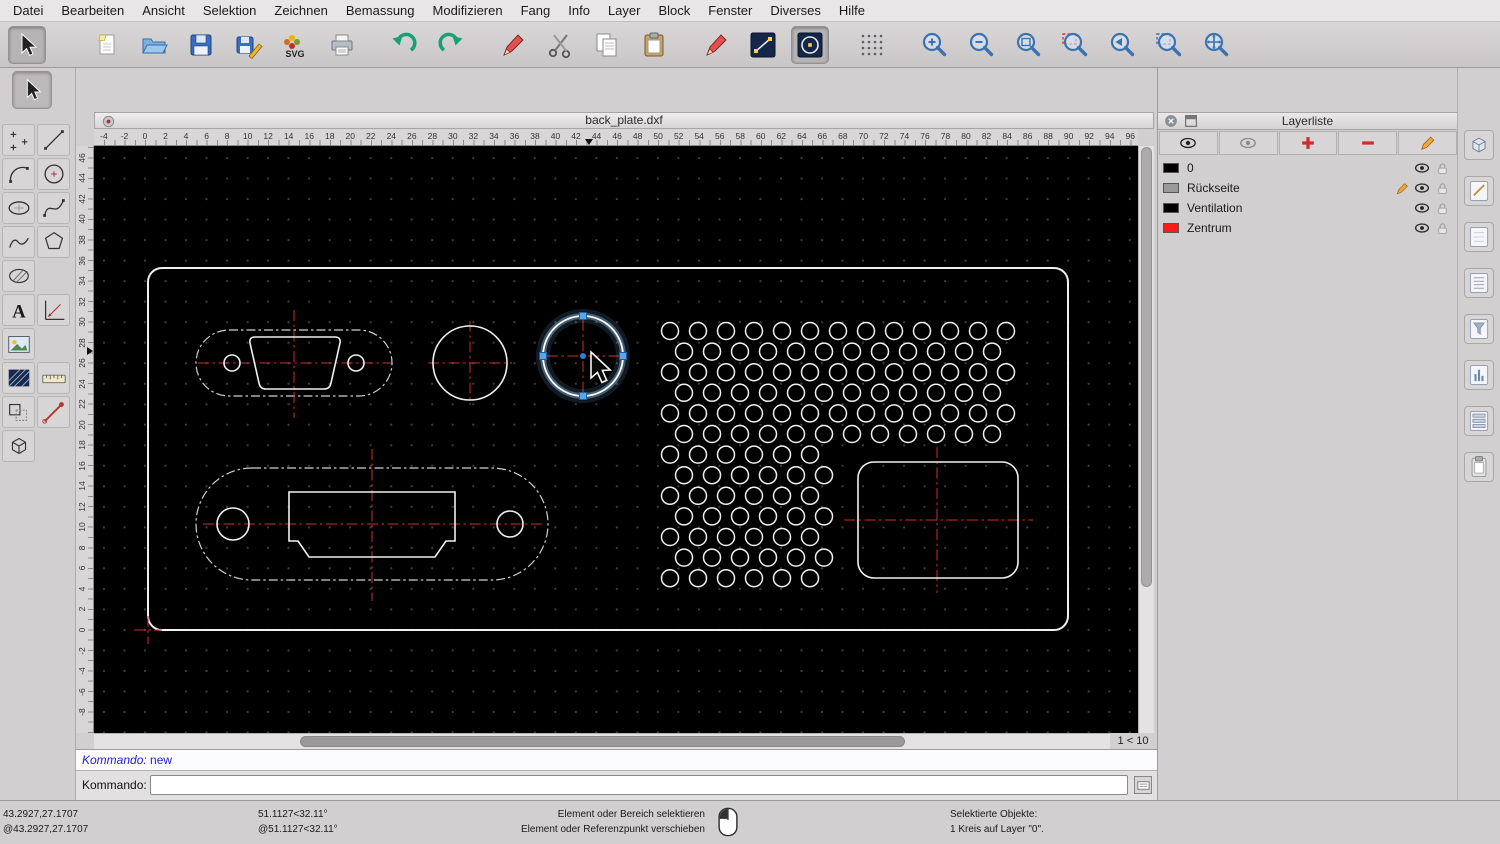 The width and height of the screenshot is (1500, 844). Describe the element at coordinates (1307, 188) in the screenshot. I see `layer-row-rückseite: Rückseite` at that location.